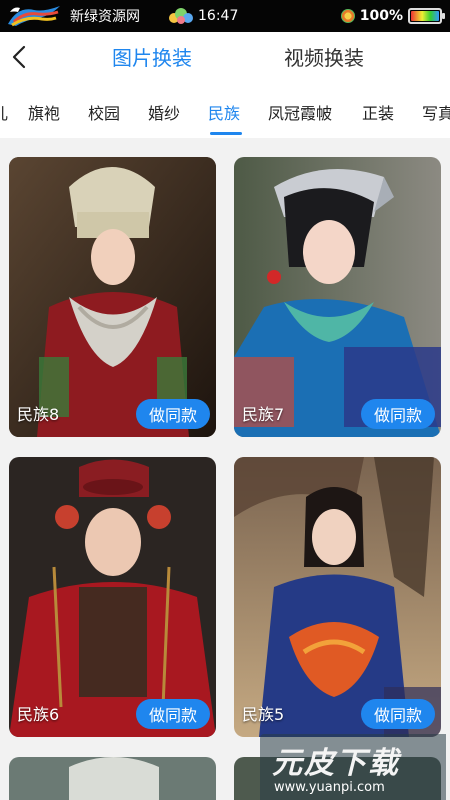 This screenshot has height=800, width=450. What do you see at coordinates (181, 16) in the screenshot?
I see `weather-bubbles-icon` at bounding box center [181, 16].